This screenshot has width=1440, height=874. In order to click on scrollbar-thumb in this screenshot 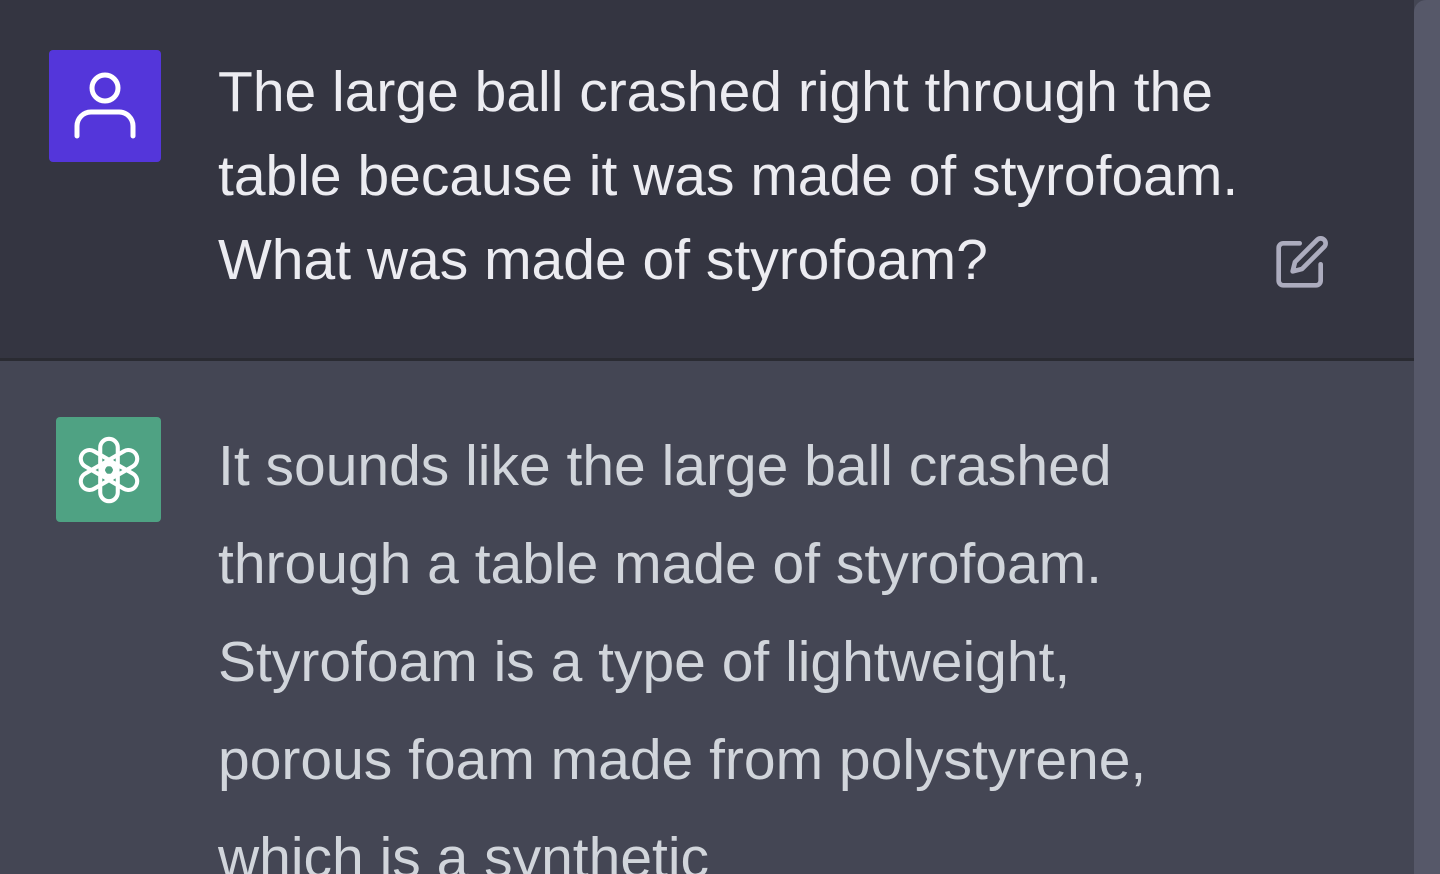, I will do `click(1427, 437)`.